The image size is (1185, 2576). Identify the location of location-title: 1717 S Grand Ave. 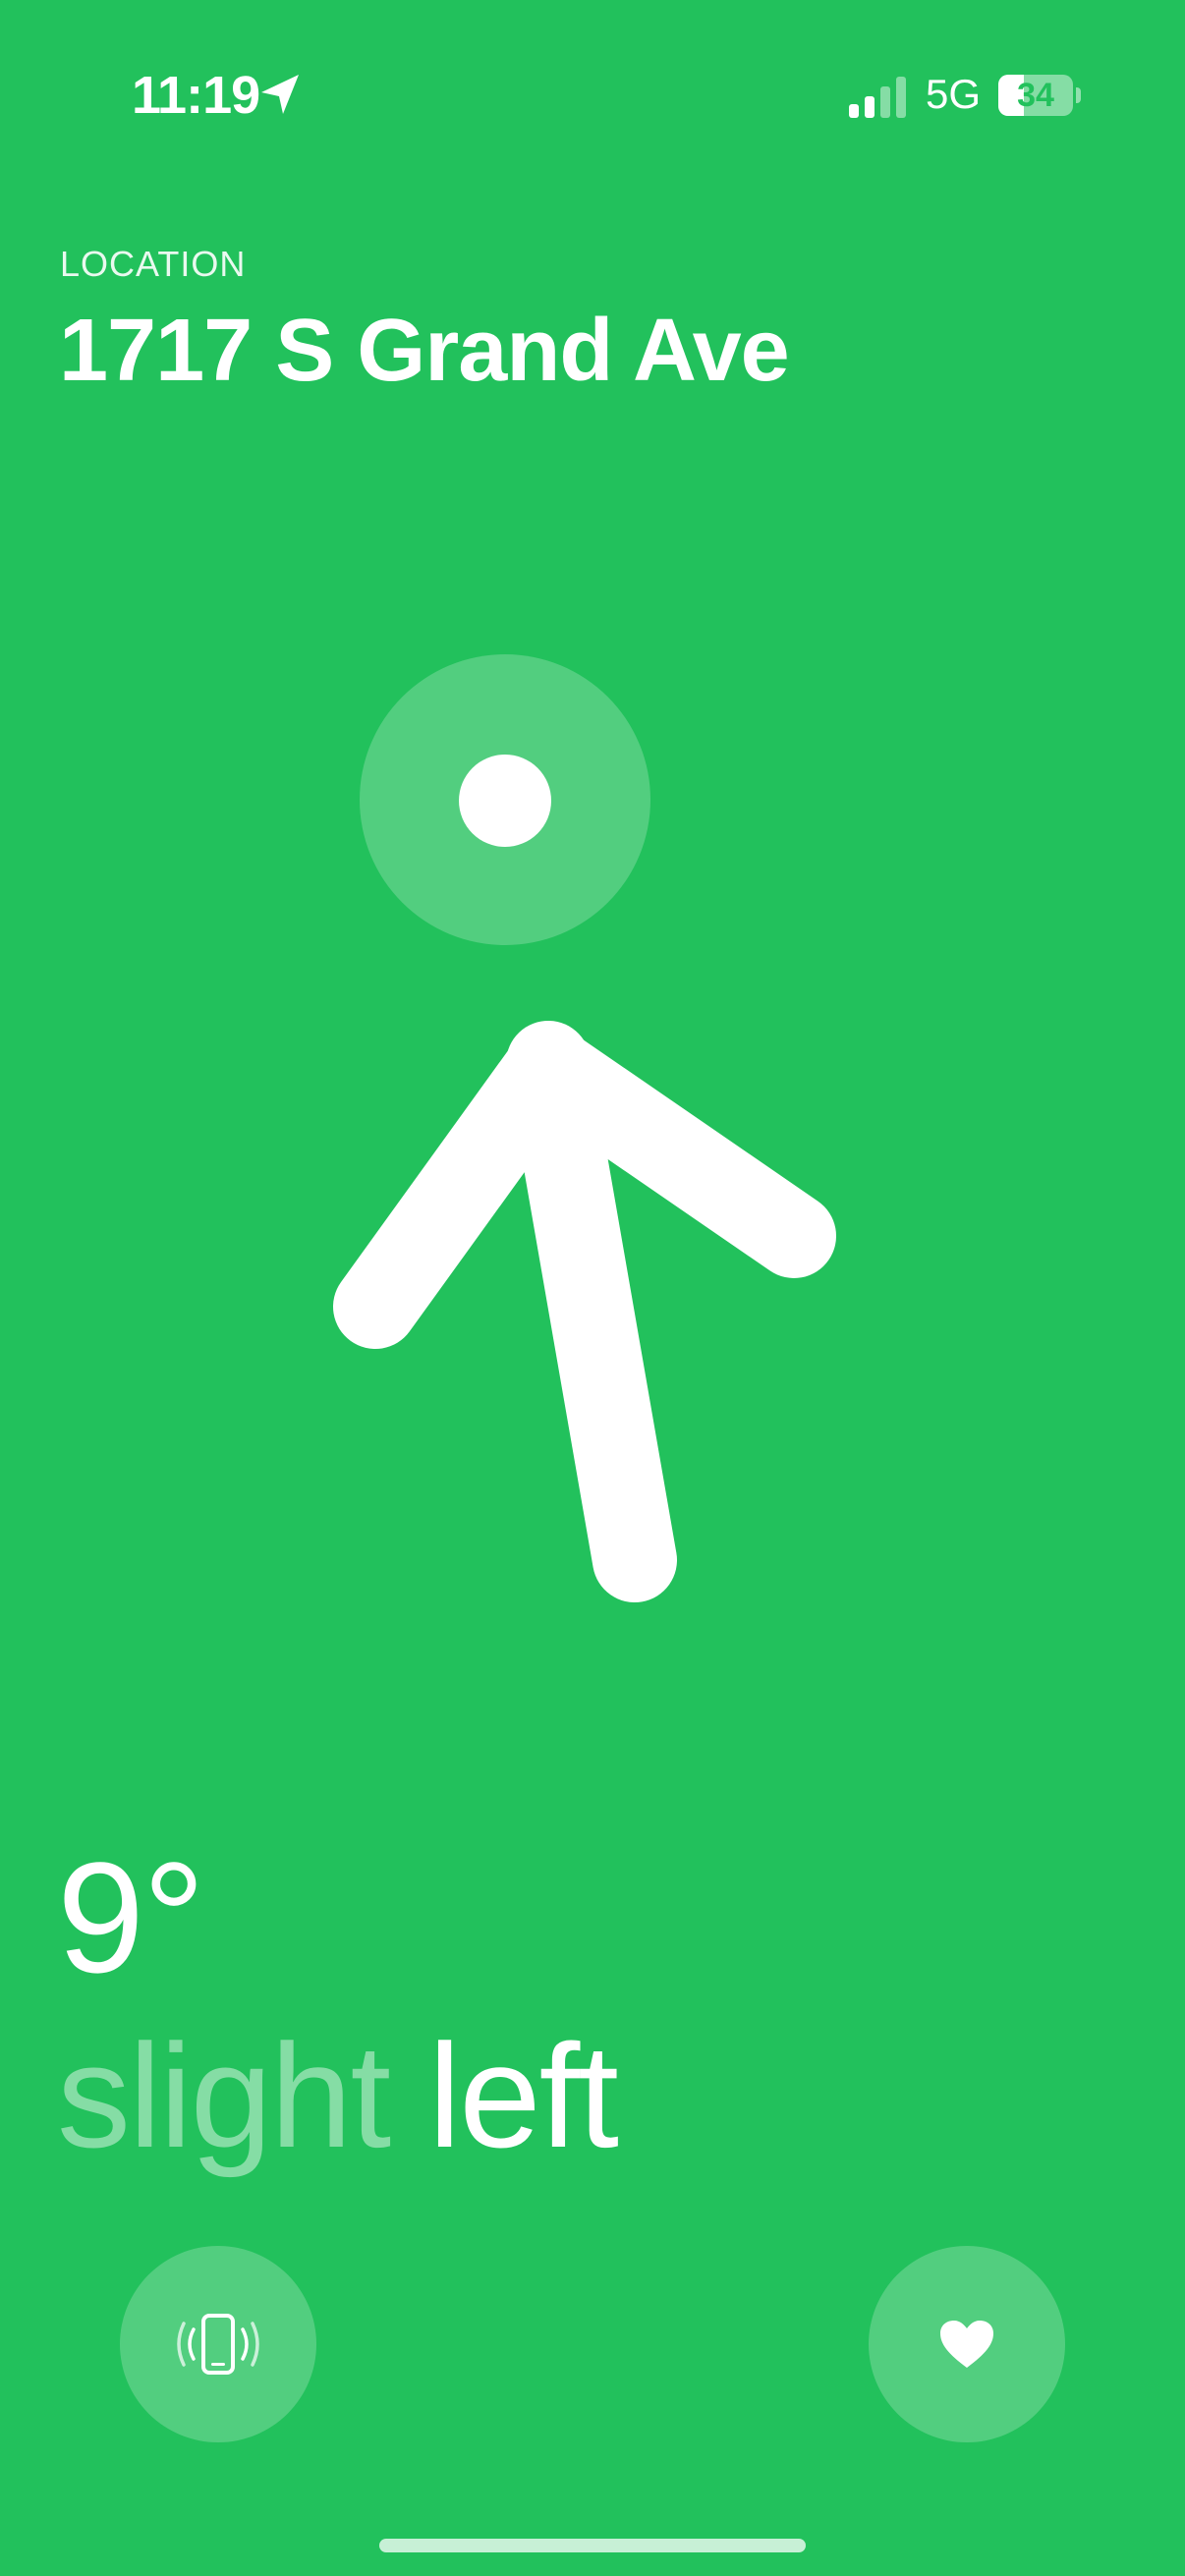
(425, 351).